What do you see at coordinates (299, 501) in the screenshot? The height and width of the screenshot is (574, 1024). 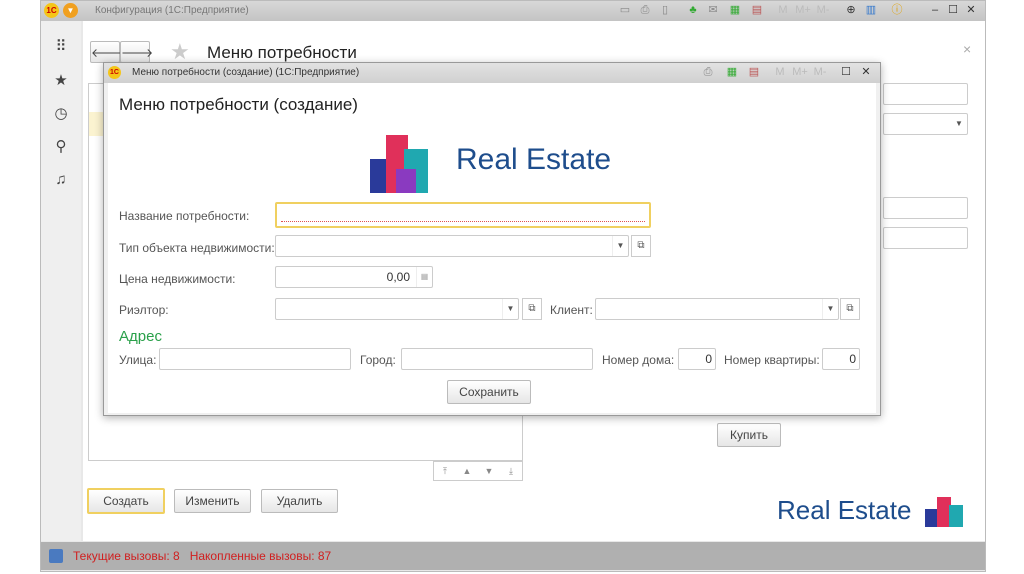 I see `delete-button: Удалить` at bounding box center [299, 501].